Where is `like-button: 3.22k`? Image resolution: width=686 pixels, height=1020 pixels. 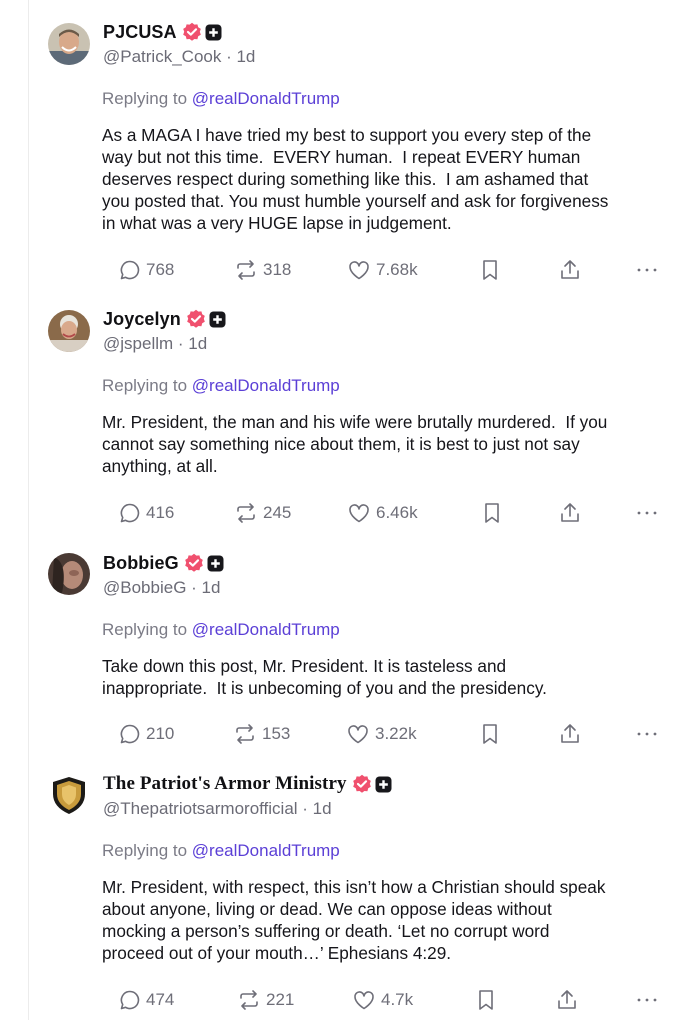 like-button: 3.22k is located at coordinates (381, 734).